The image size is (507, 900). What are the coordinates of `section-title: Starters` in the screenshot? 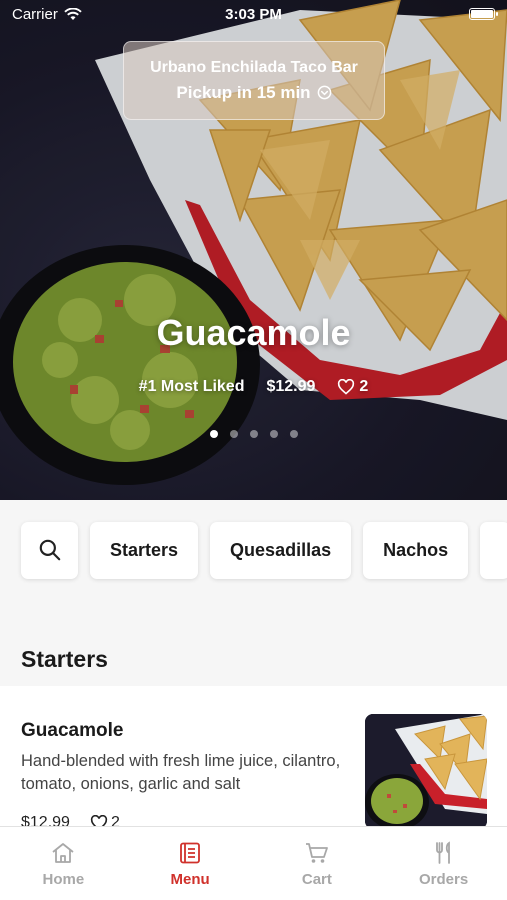 It's located at (64, 659).